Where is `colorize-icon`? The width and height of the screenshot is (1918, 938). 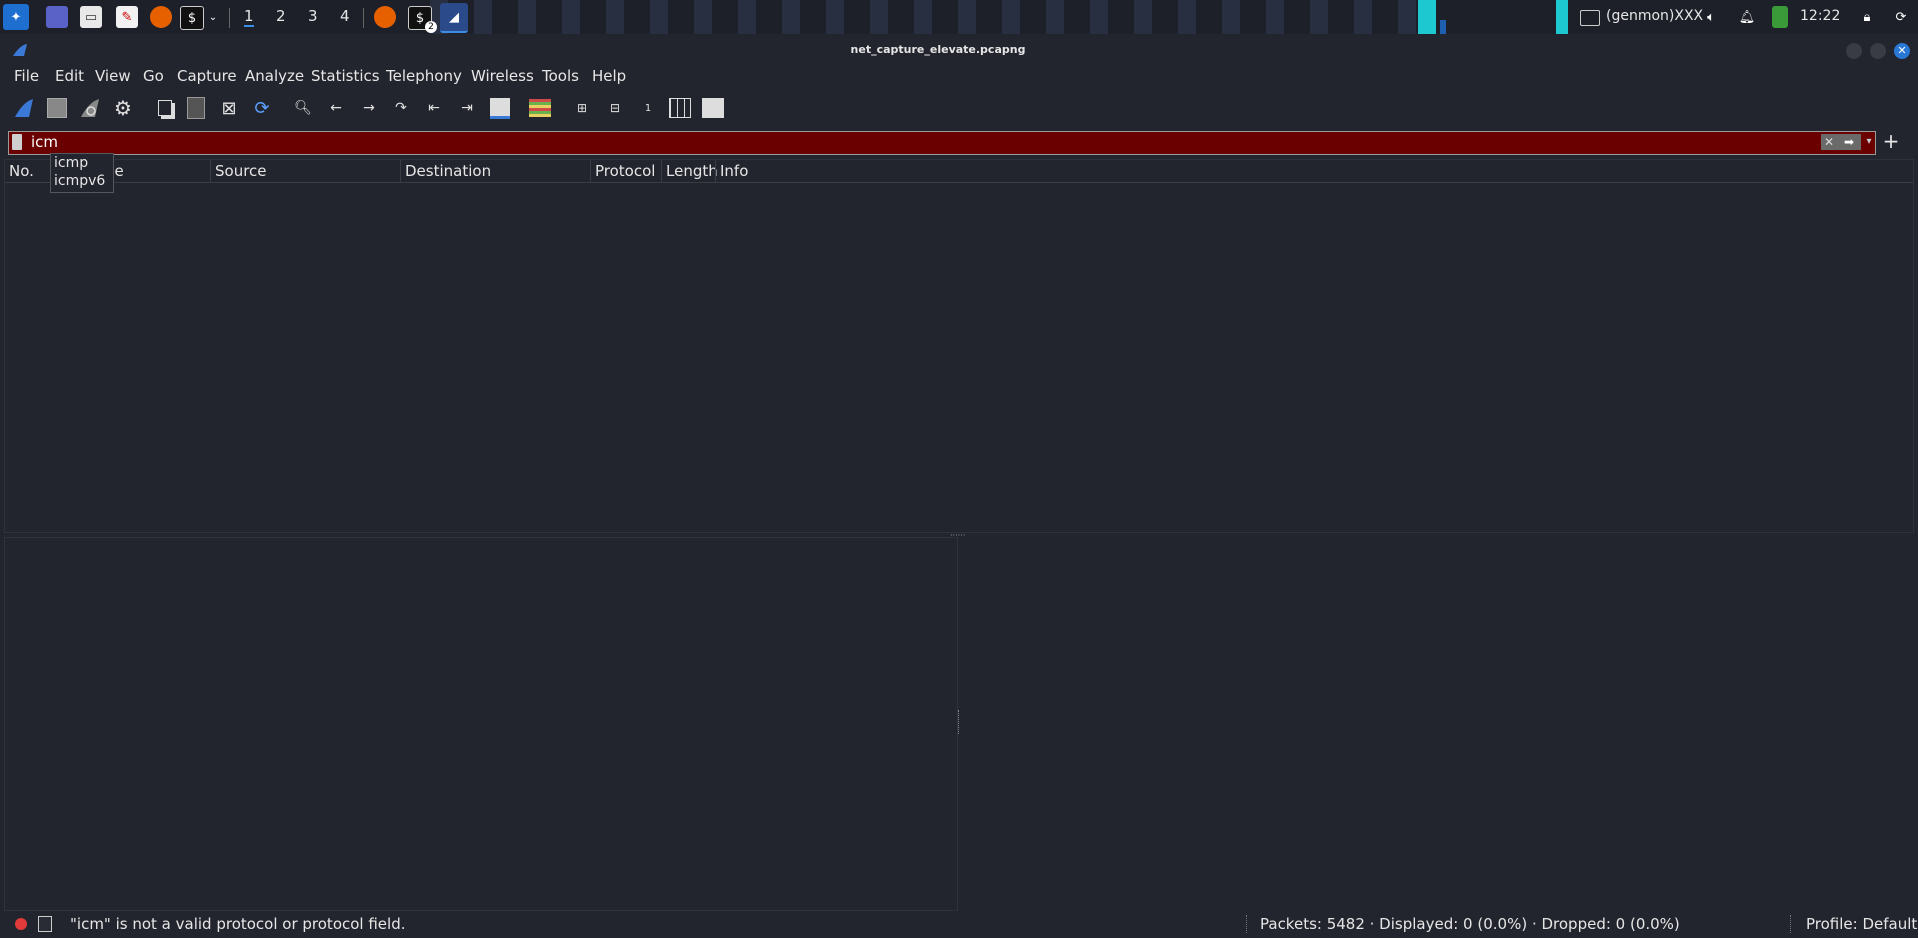
colorize-icon is located at coordinates (540, 108).